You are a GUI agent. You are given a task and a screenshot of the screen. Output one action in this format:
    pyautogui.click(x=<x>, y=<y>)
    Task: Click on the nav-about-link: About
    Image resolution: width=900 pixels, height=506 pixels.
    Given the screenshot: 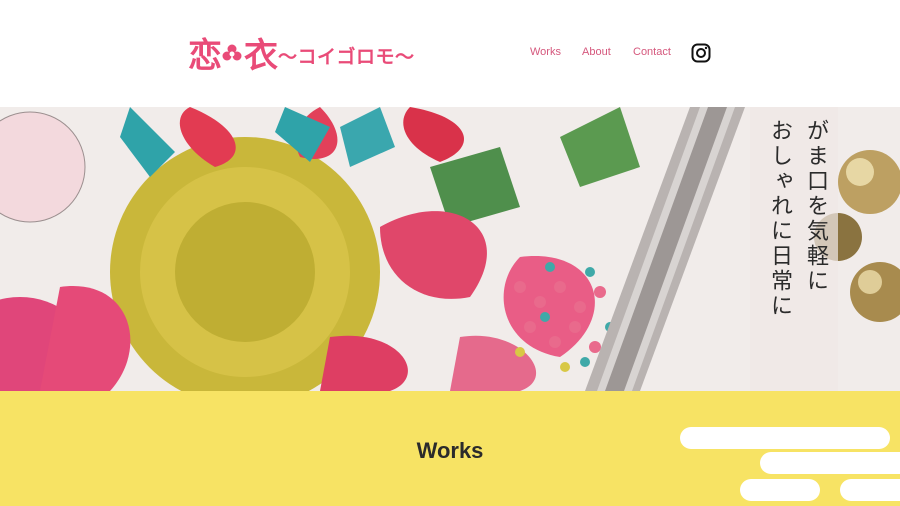 What is the action you would take?
    pyautogui.click(x=596, y=52)
    